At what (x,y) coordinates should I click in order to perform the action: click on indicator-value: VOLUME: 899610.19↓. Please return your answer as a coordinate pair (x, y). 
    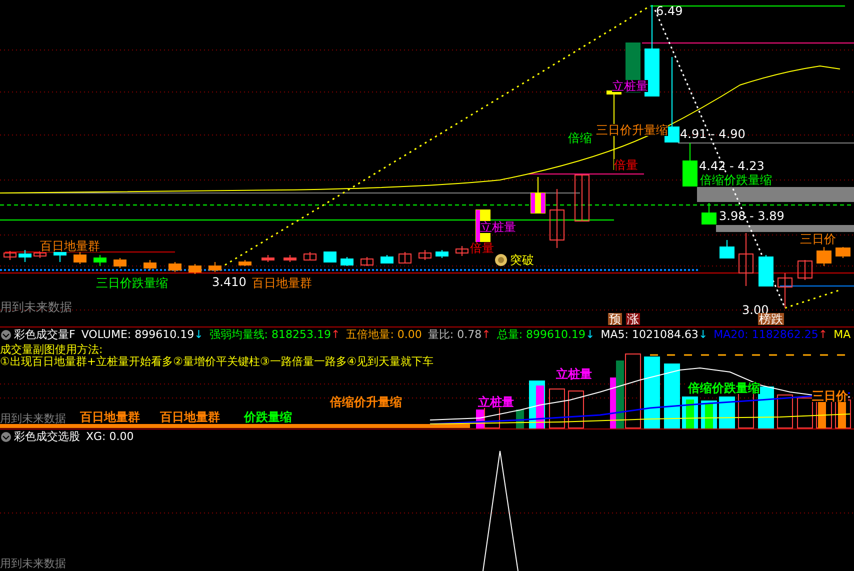
    Looking at the image, I should click on (142, 334).